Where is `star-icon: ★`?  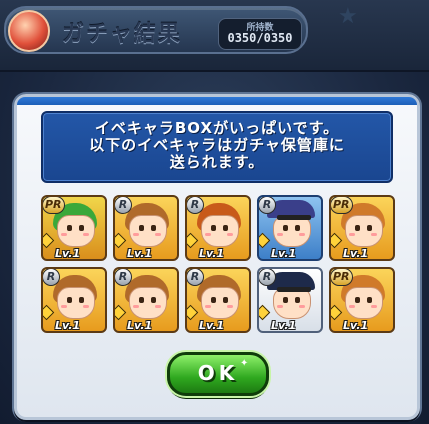
star-icon: ★ is located at coordinates (348, 16).